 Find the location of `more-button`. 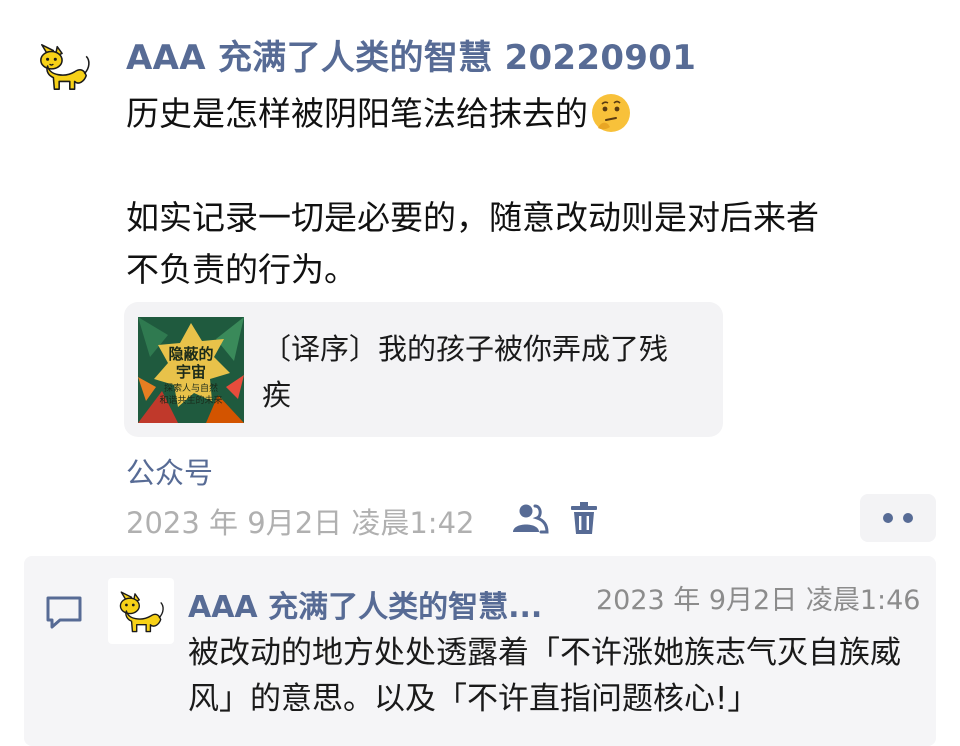

more-button is located at coordinates (898, 518).